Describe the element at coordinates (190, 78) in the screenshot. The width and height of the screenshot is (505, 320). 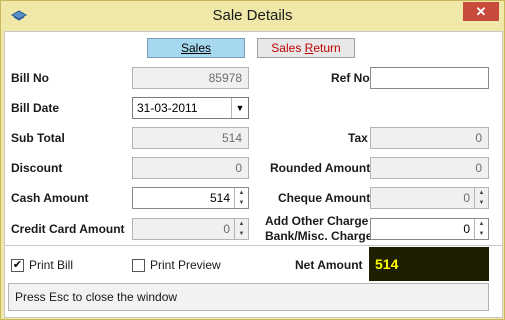
I see `bill-no-field: 85978` at that location.